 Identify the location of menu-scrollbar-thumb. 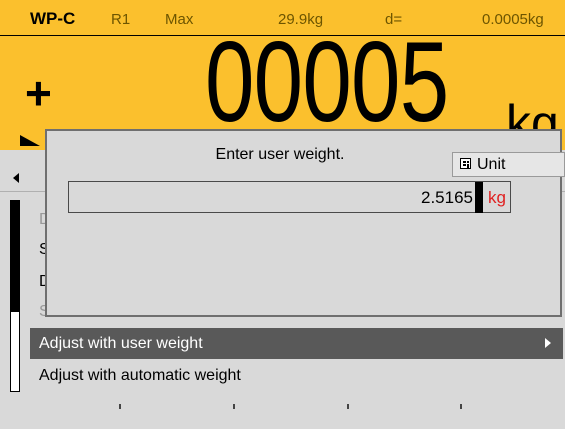
(15, 256).